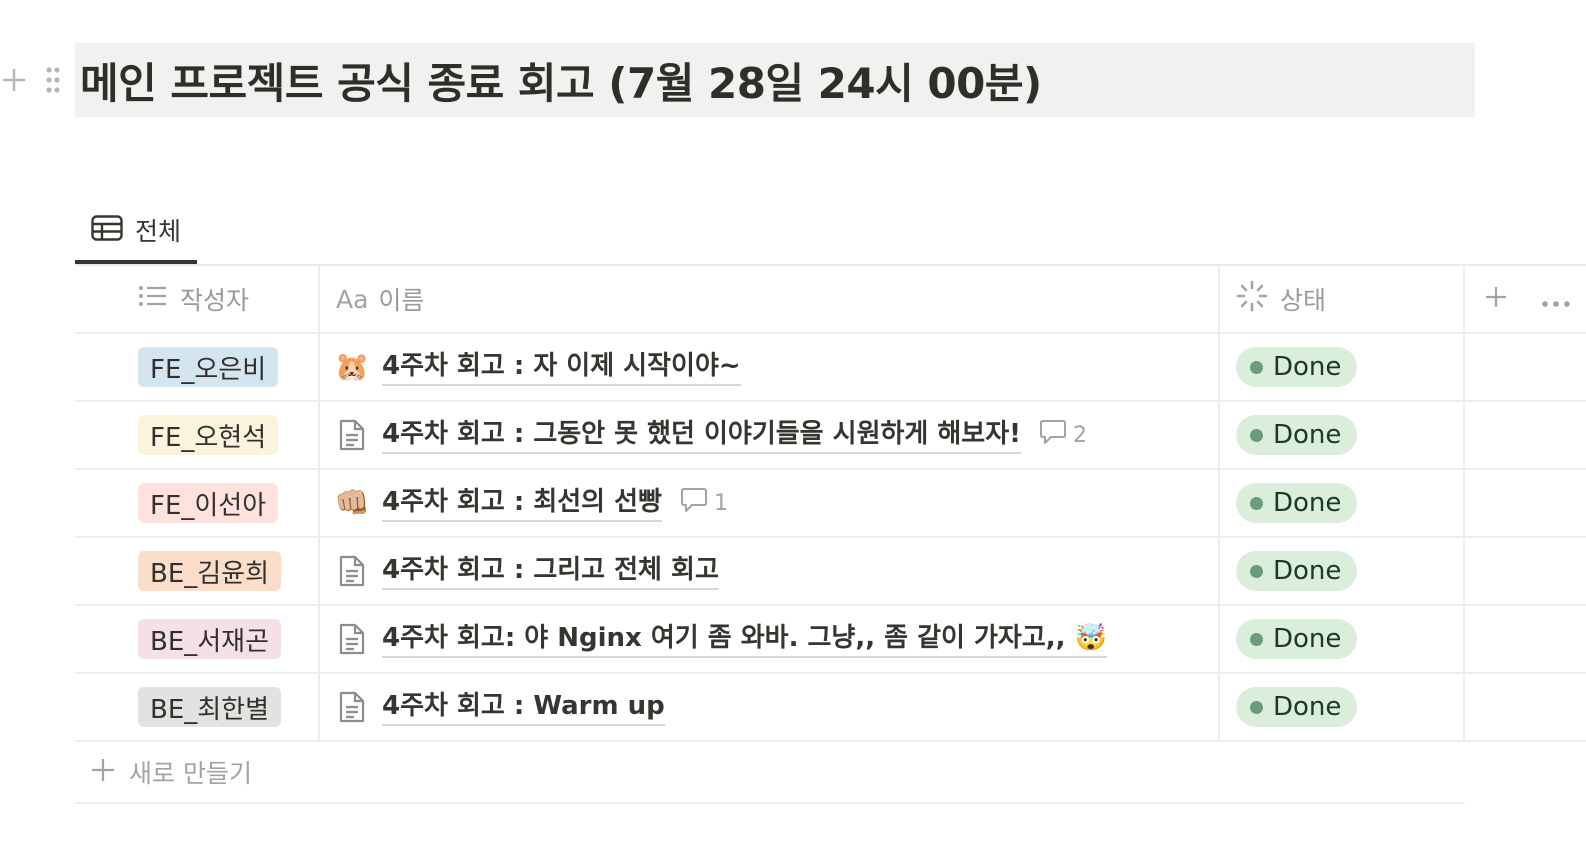  I want to click on column-header-status: 상태, so click(1342, 299).